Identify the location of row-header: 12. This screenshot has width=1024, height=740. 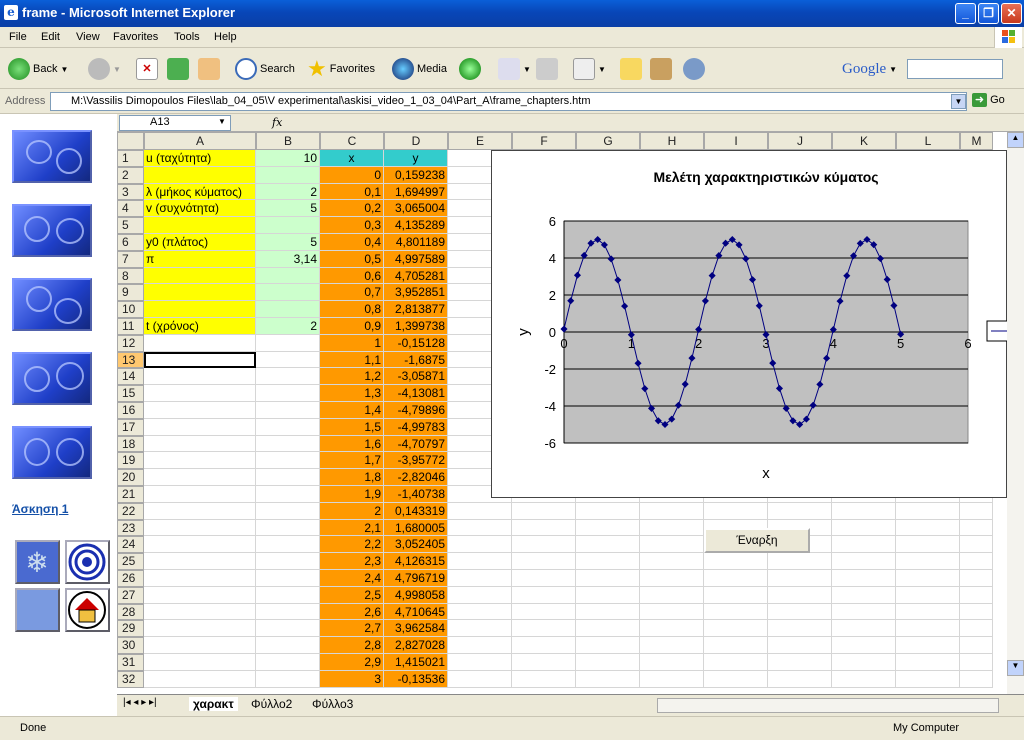
(130, 343).